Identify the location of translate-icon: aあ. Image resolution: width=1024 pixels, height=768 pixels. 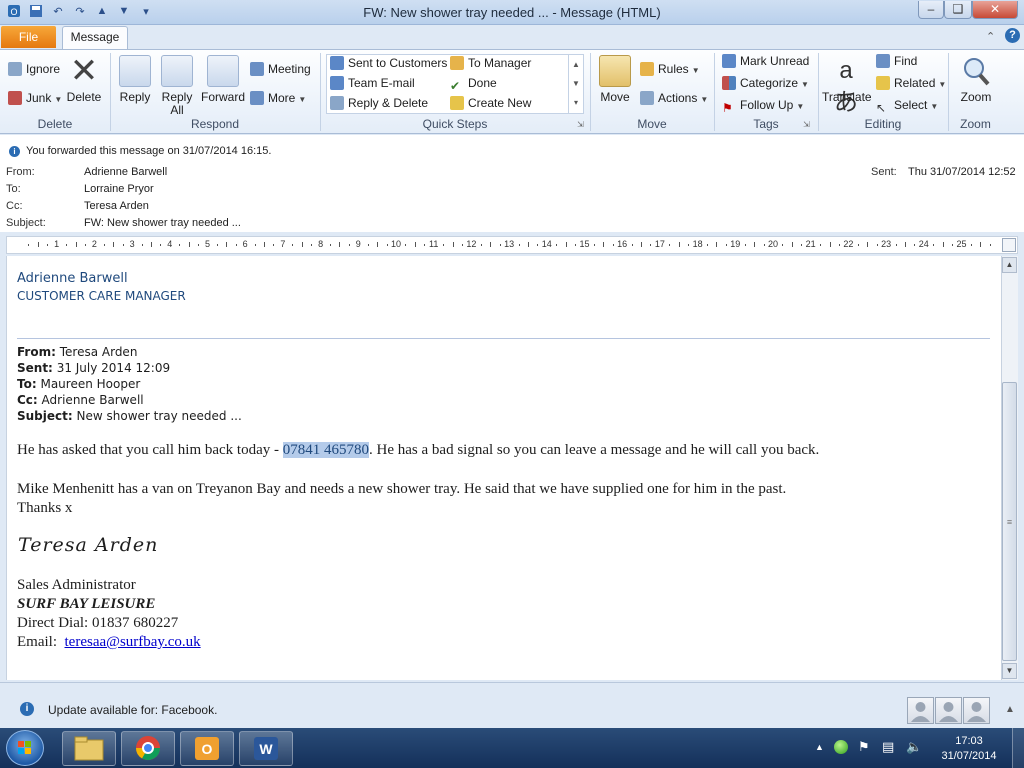
(846, 86).